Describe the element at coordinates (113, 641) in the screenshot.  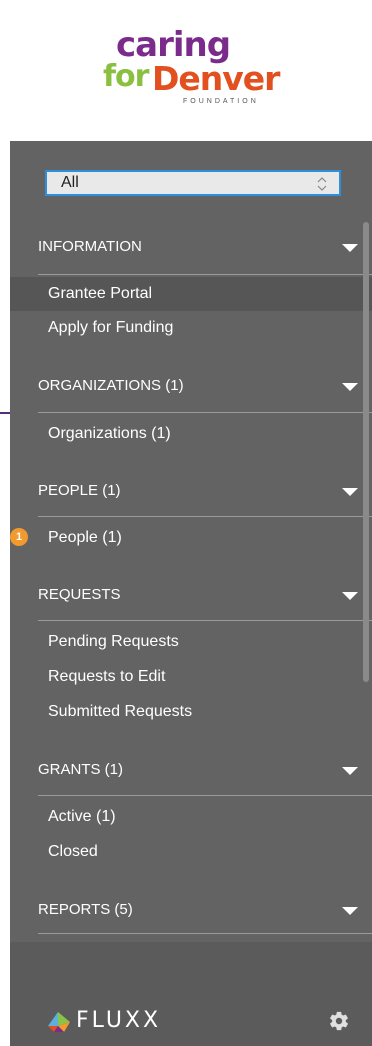
I see `nav-item-label: Pending Requests` at that location.